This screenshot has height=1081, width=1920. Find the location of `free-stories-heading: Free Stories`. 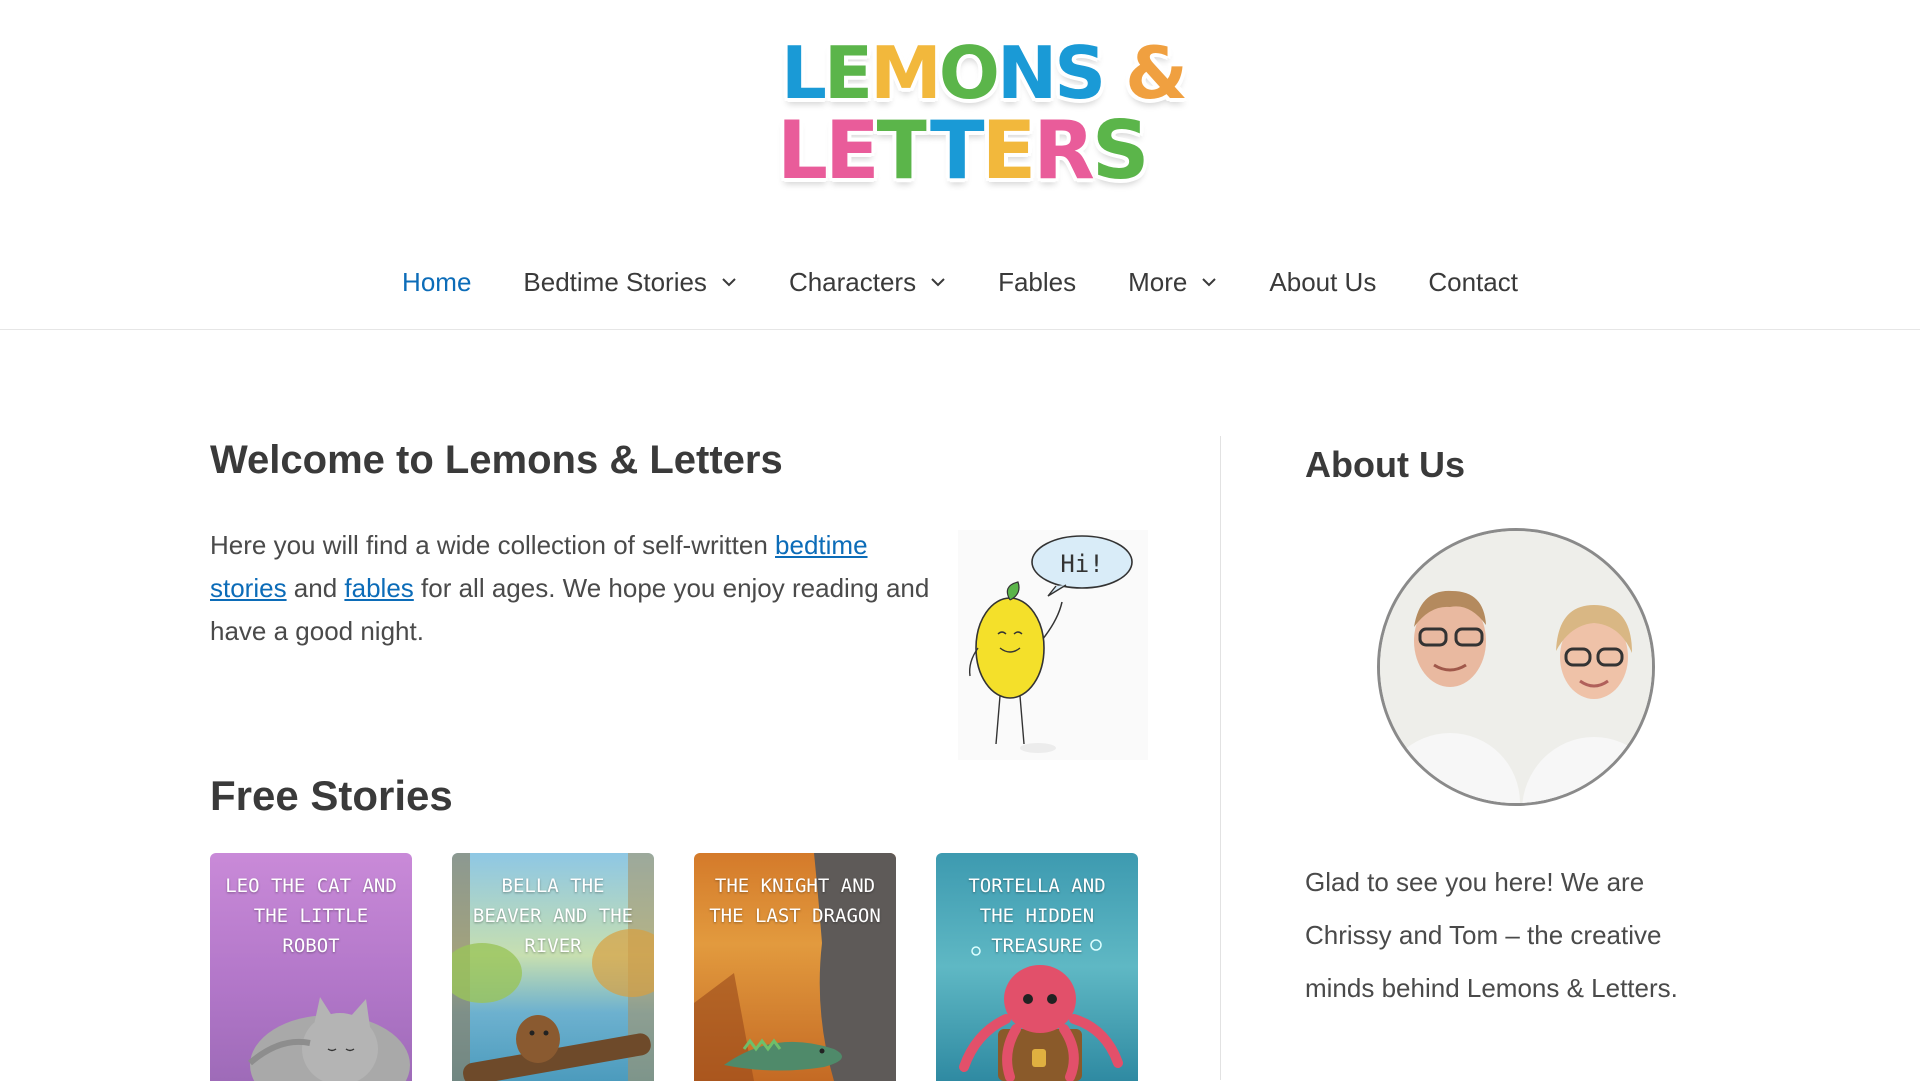

free-stories-heading: Free Stories is located at coordinates (331, 795).